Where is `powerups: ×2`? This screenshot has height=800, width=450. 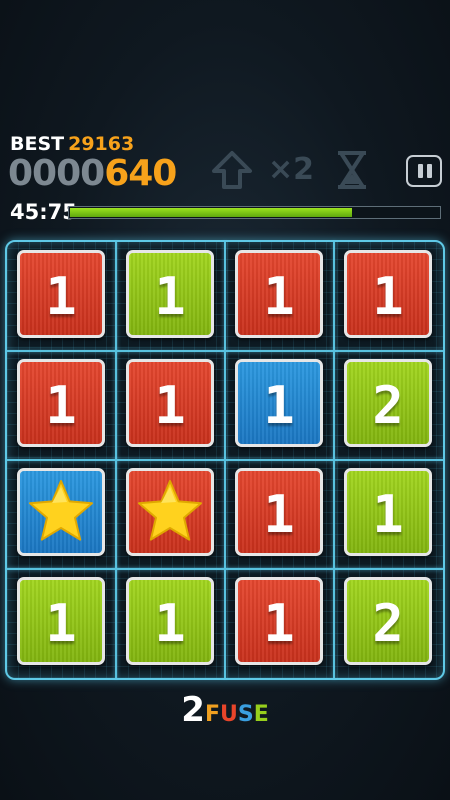
powerups: ×2 is located at coordinates (300, 170).